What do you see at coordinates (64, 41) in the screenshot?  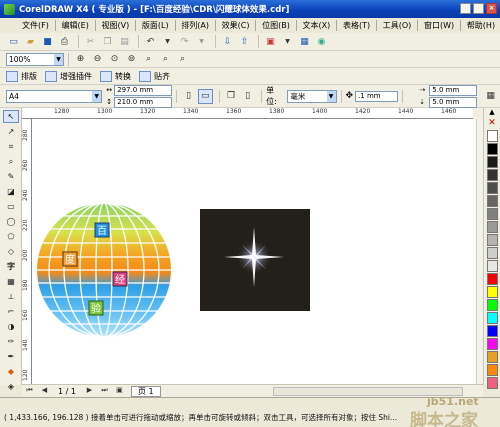 I see `print-icon: ⎙` at bounding box center [64, 41].